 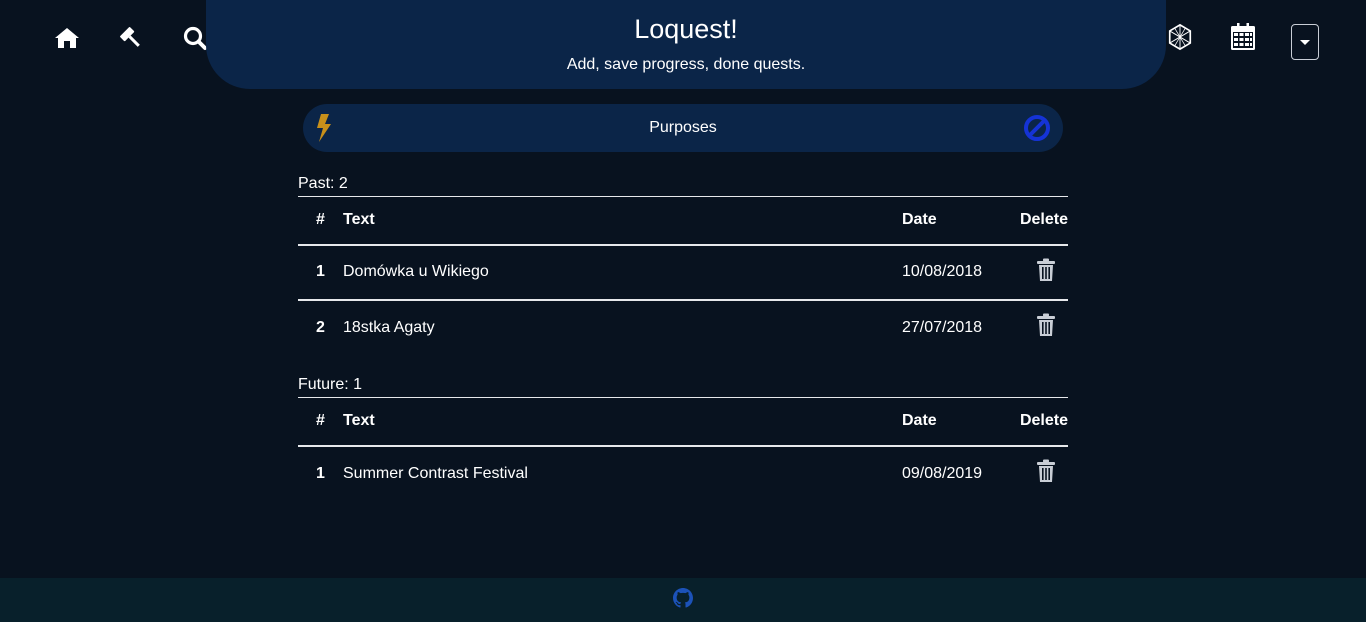 What do you see at coordinates (435, 473) in the screenshot?
I see `quest-text: Summer Contrast Festival` at bounding box center [435, 473].